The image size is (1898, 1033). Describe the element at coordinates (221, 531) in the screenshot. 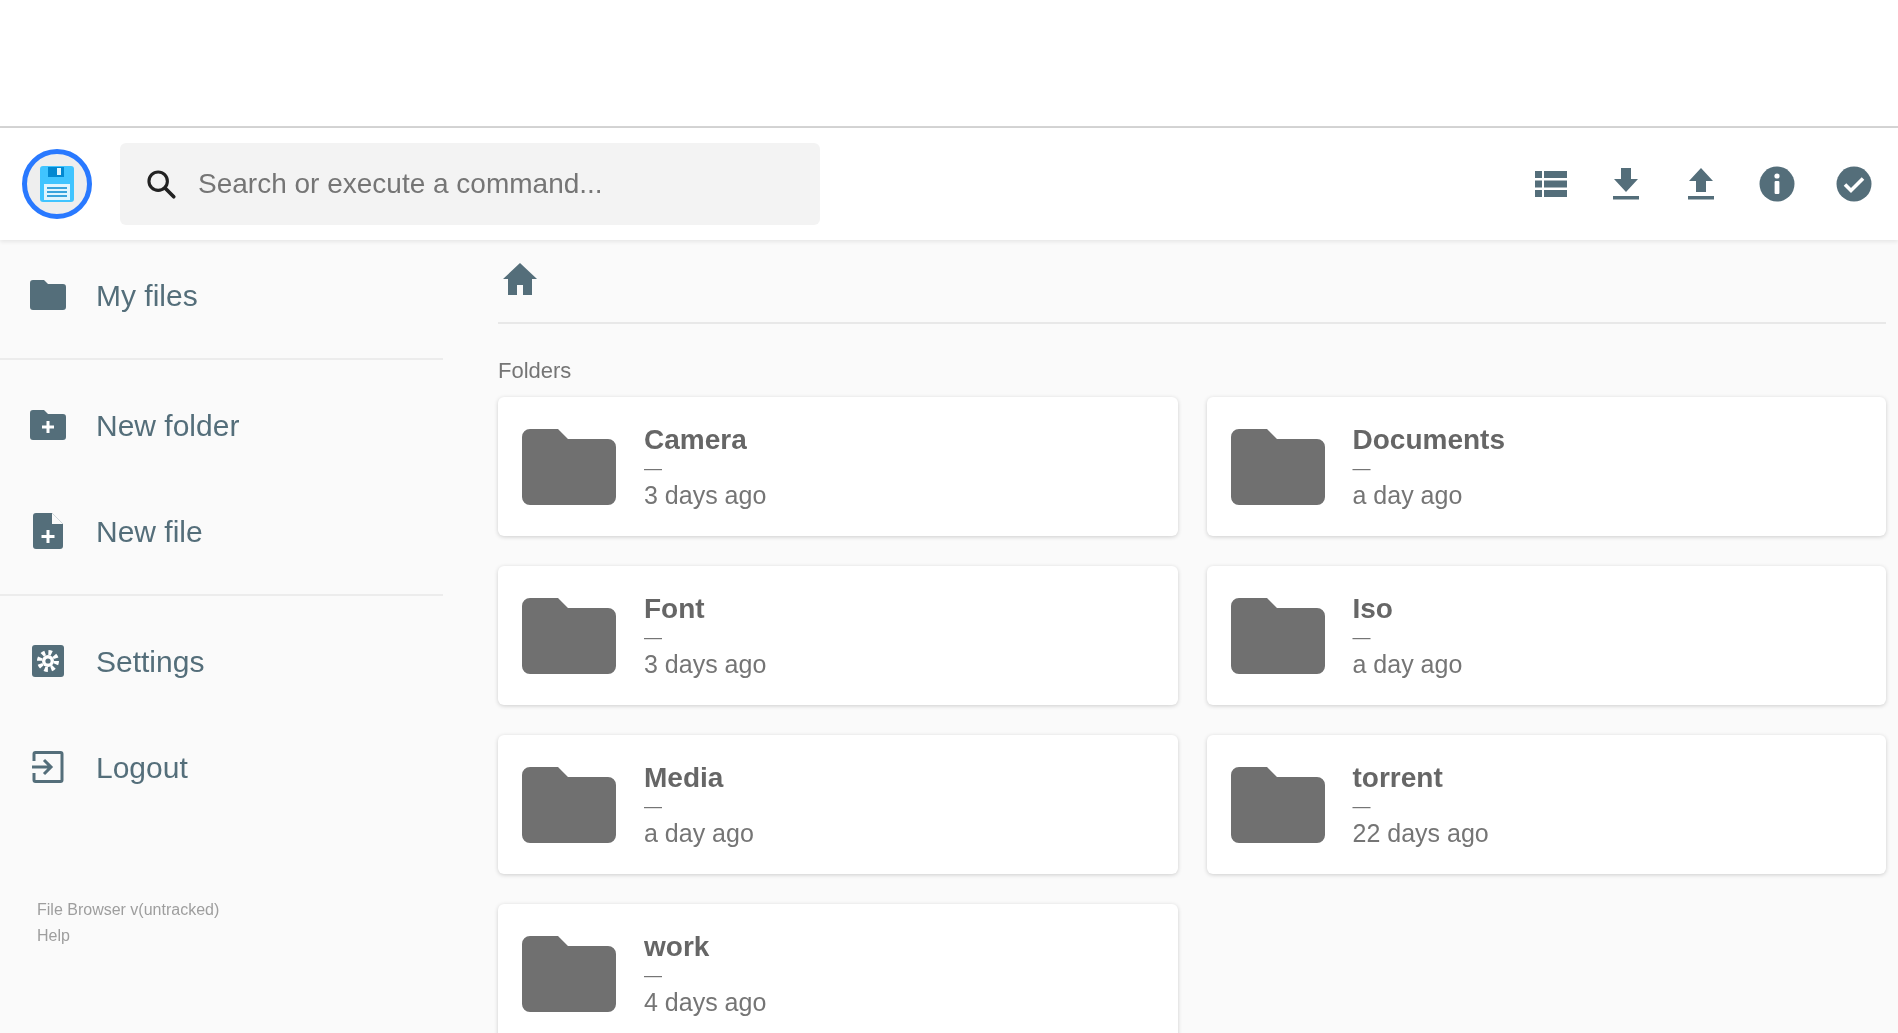

I see `sidebar-item: New file` at that location.